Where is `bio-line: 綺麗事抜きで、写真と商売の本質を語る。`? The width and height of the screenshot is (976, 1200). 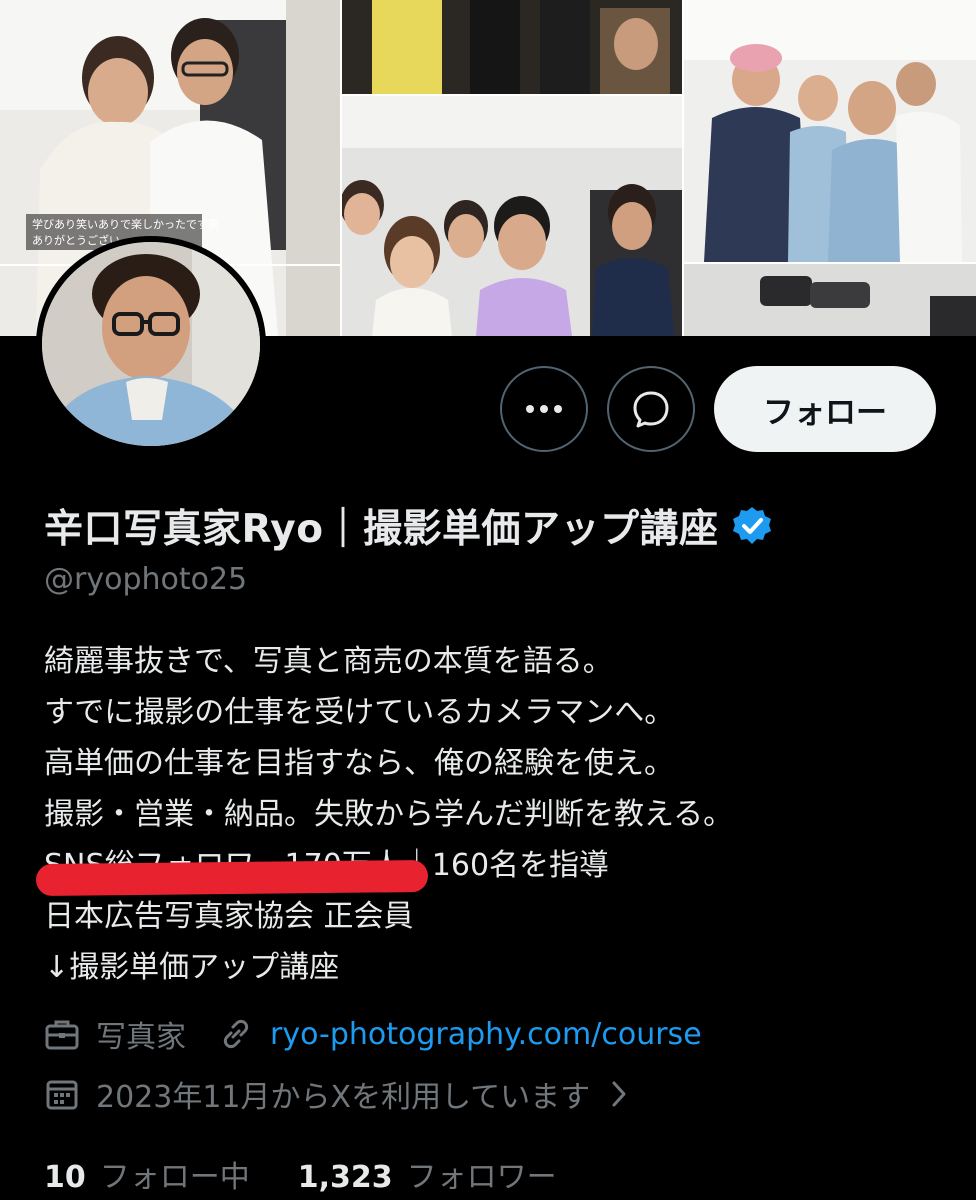 bio-line: 綺麗事抜きで、写真と商売の本質を語る。 is located at coordinates (328, 661).